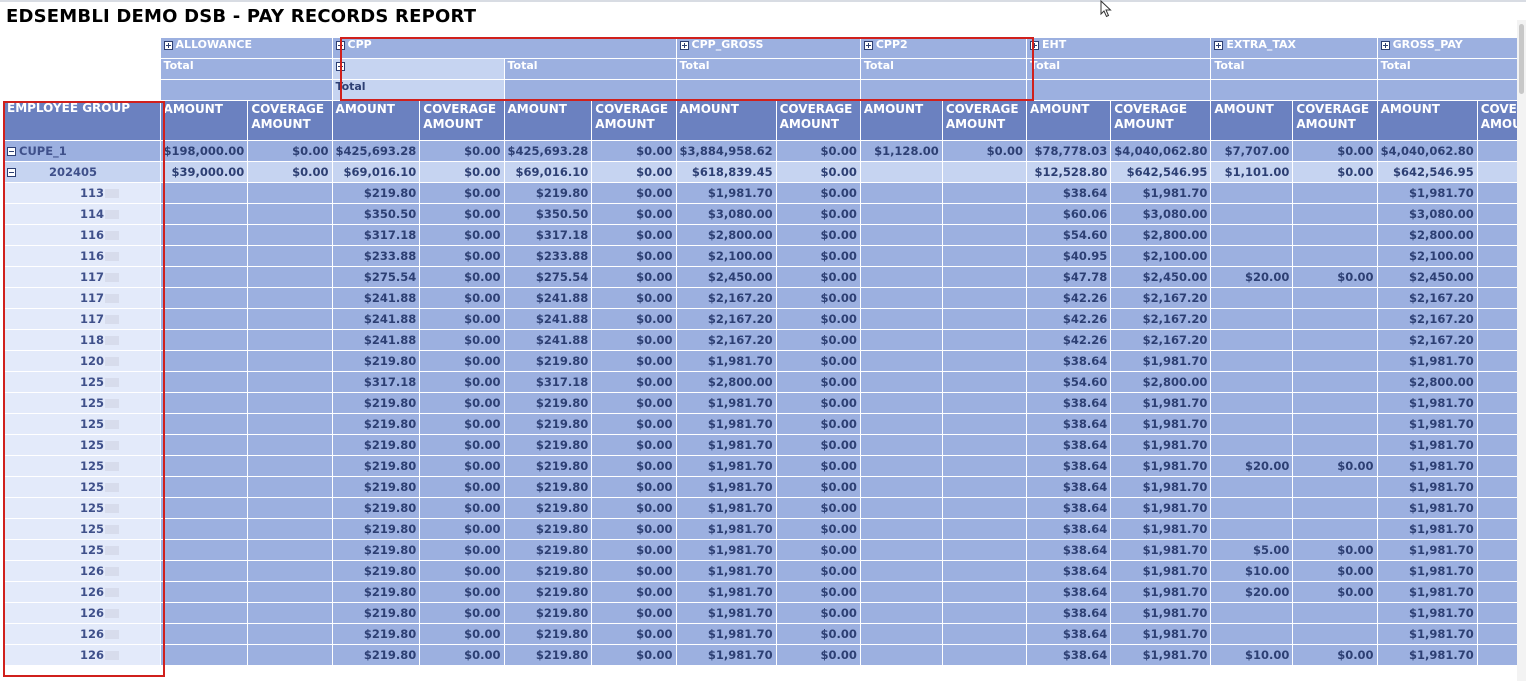 Image resolution: width=1526 pixels, height=681 pixels. I want to click on value-cell: $241.88, so click(376, 298).